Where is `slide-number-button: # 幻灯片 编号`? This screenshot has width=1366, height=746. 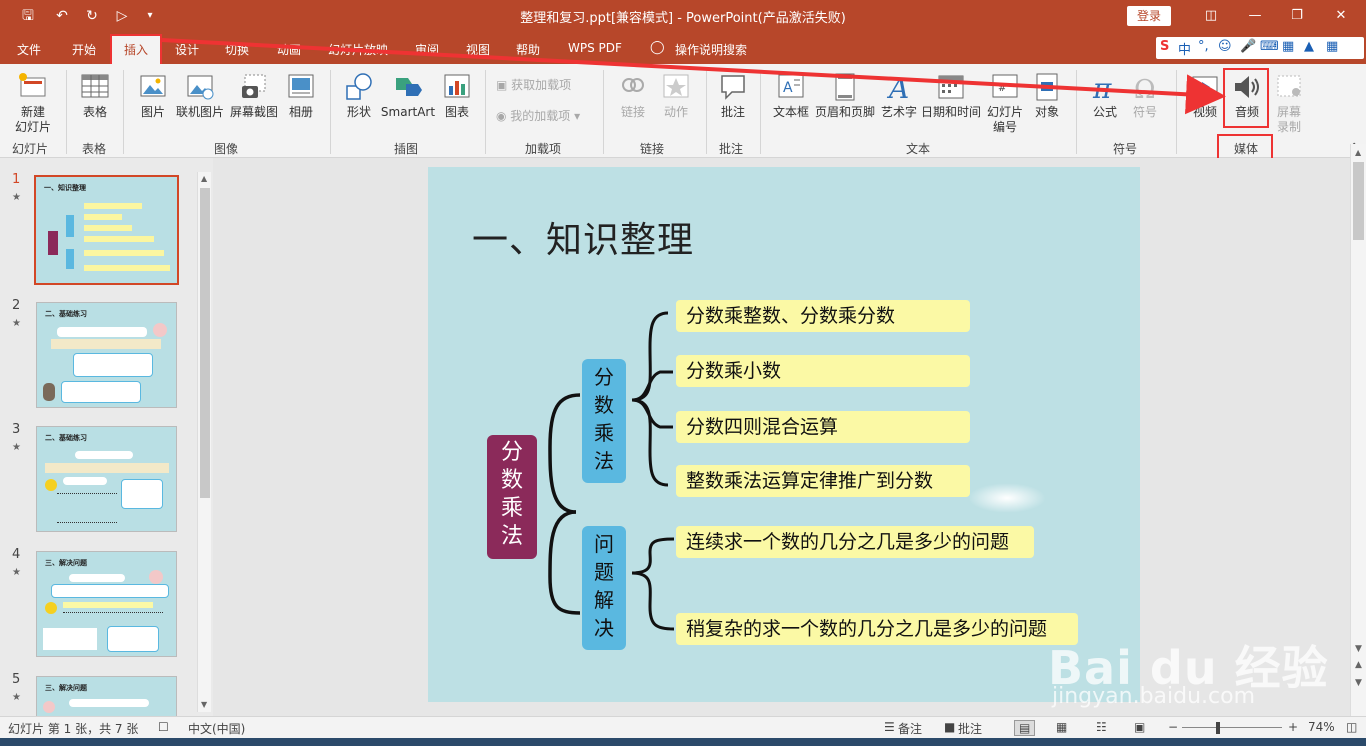
slide-number-button: # 幻灯片 编号 is located at coordinates (1005, 103).